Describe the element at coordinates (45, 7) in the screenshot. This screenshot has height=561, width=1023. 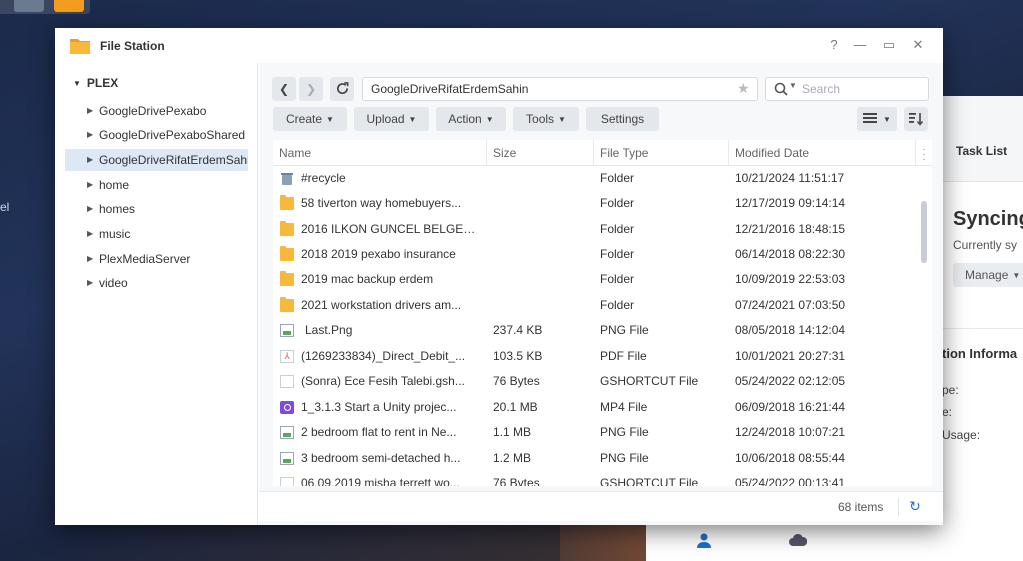
I see `taskbar` at that location.